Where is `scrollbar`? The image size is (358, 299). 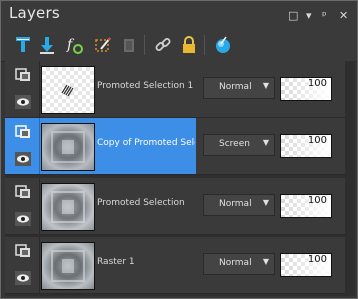
scrollbar is located at coordinates (352, 178).